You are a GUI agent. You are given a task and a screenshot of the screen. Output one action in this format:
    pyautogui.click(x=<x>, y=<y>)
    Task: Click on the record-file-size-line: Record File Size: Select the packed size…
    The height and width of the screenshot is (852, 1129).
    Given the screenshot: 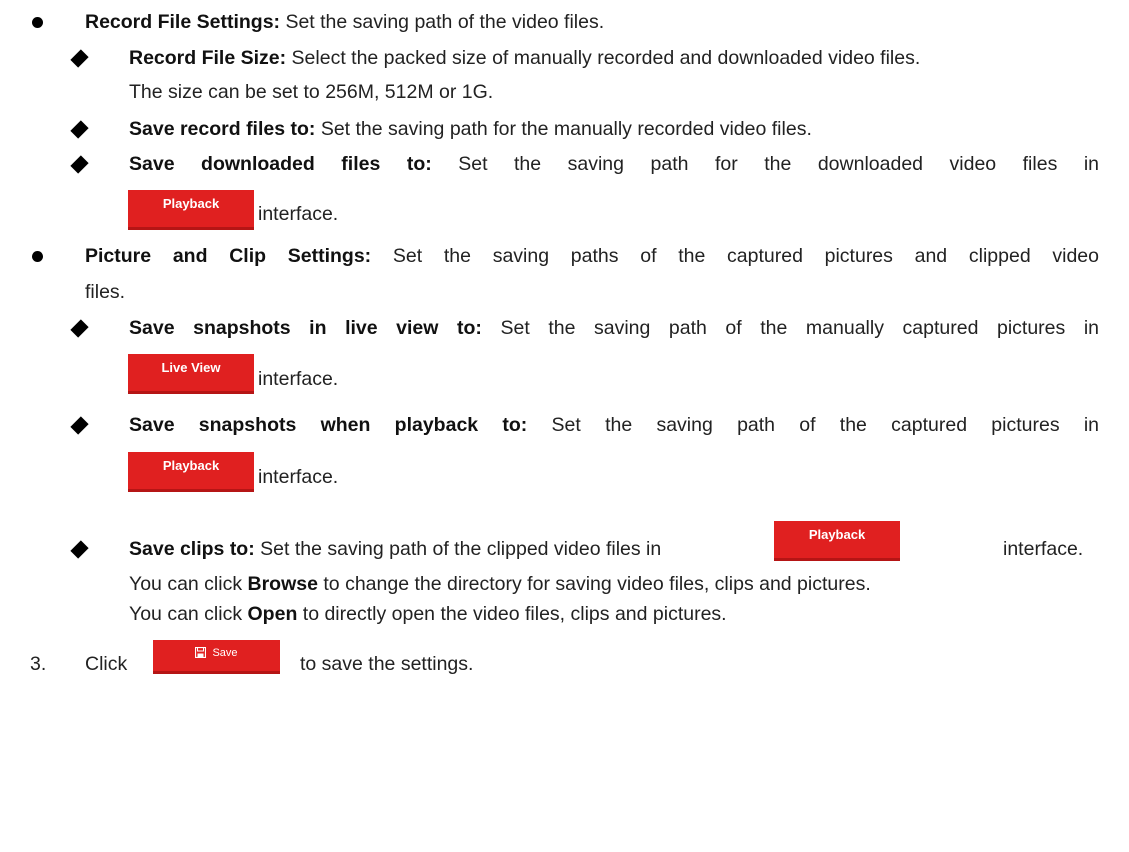 What is the action you would take?
    pyautogui.click(x=524, y=58)
    